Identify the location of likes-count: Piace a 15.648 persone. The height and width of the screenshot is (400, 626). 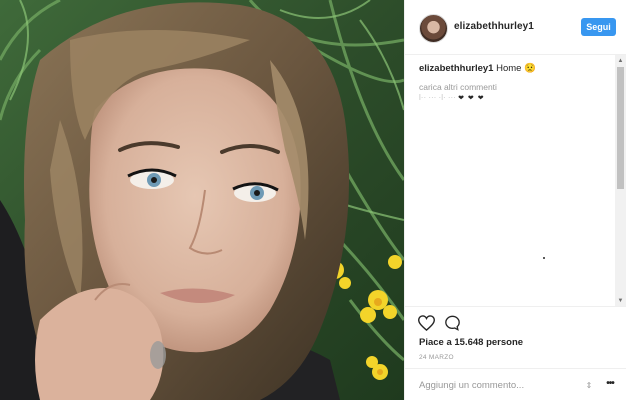
(471, 342).